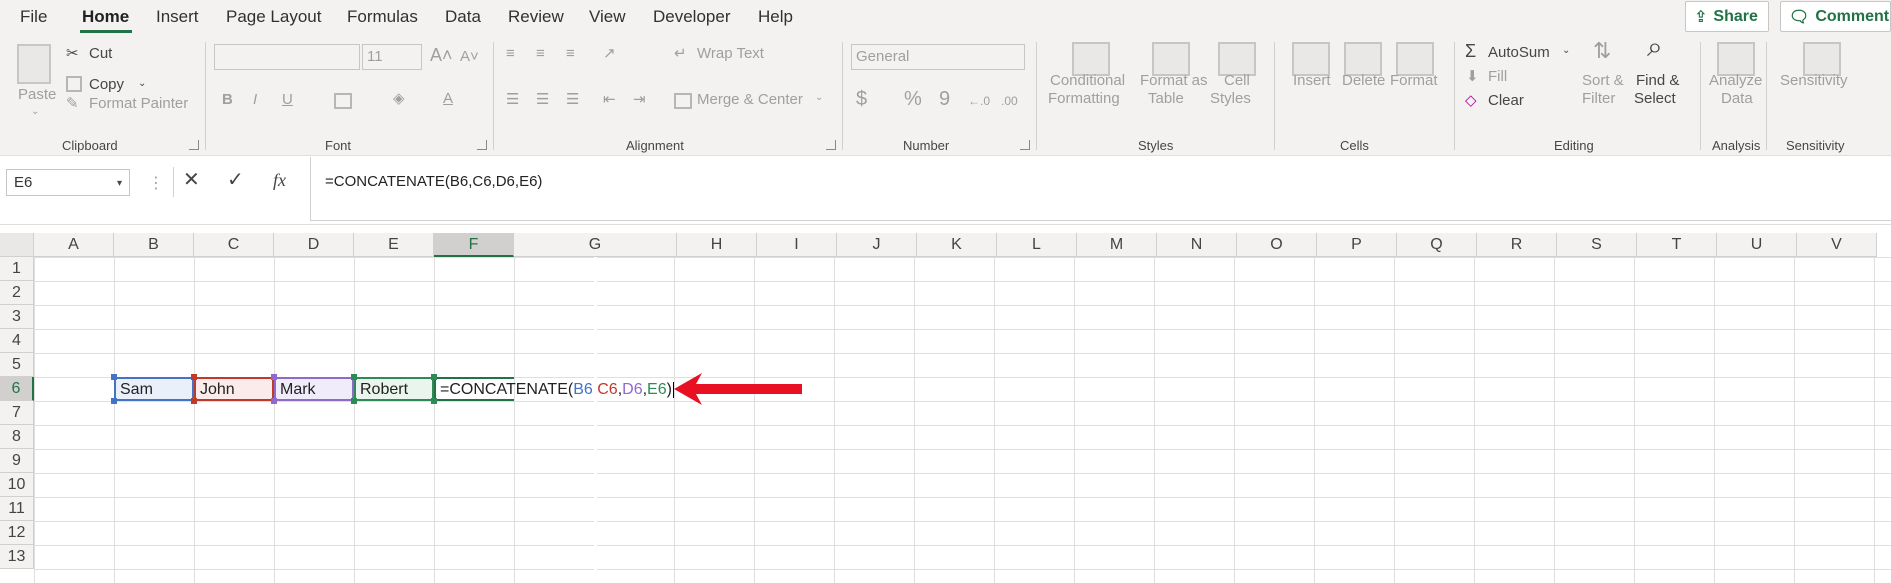  I want to click on tab-help: Help, so click(775, 17).